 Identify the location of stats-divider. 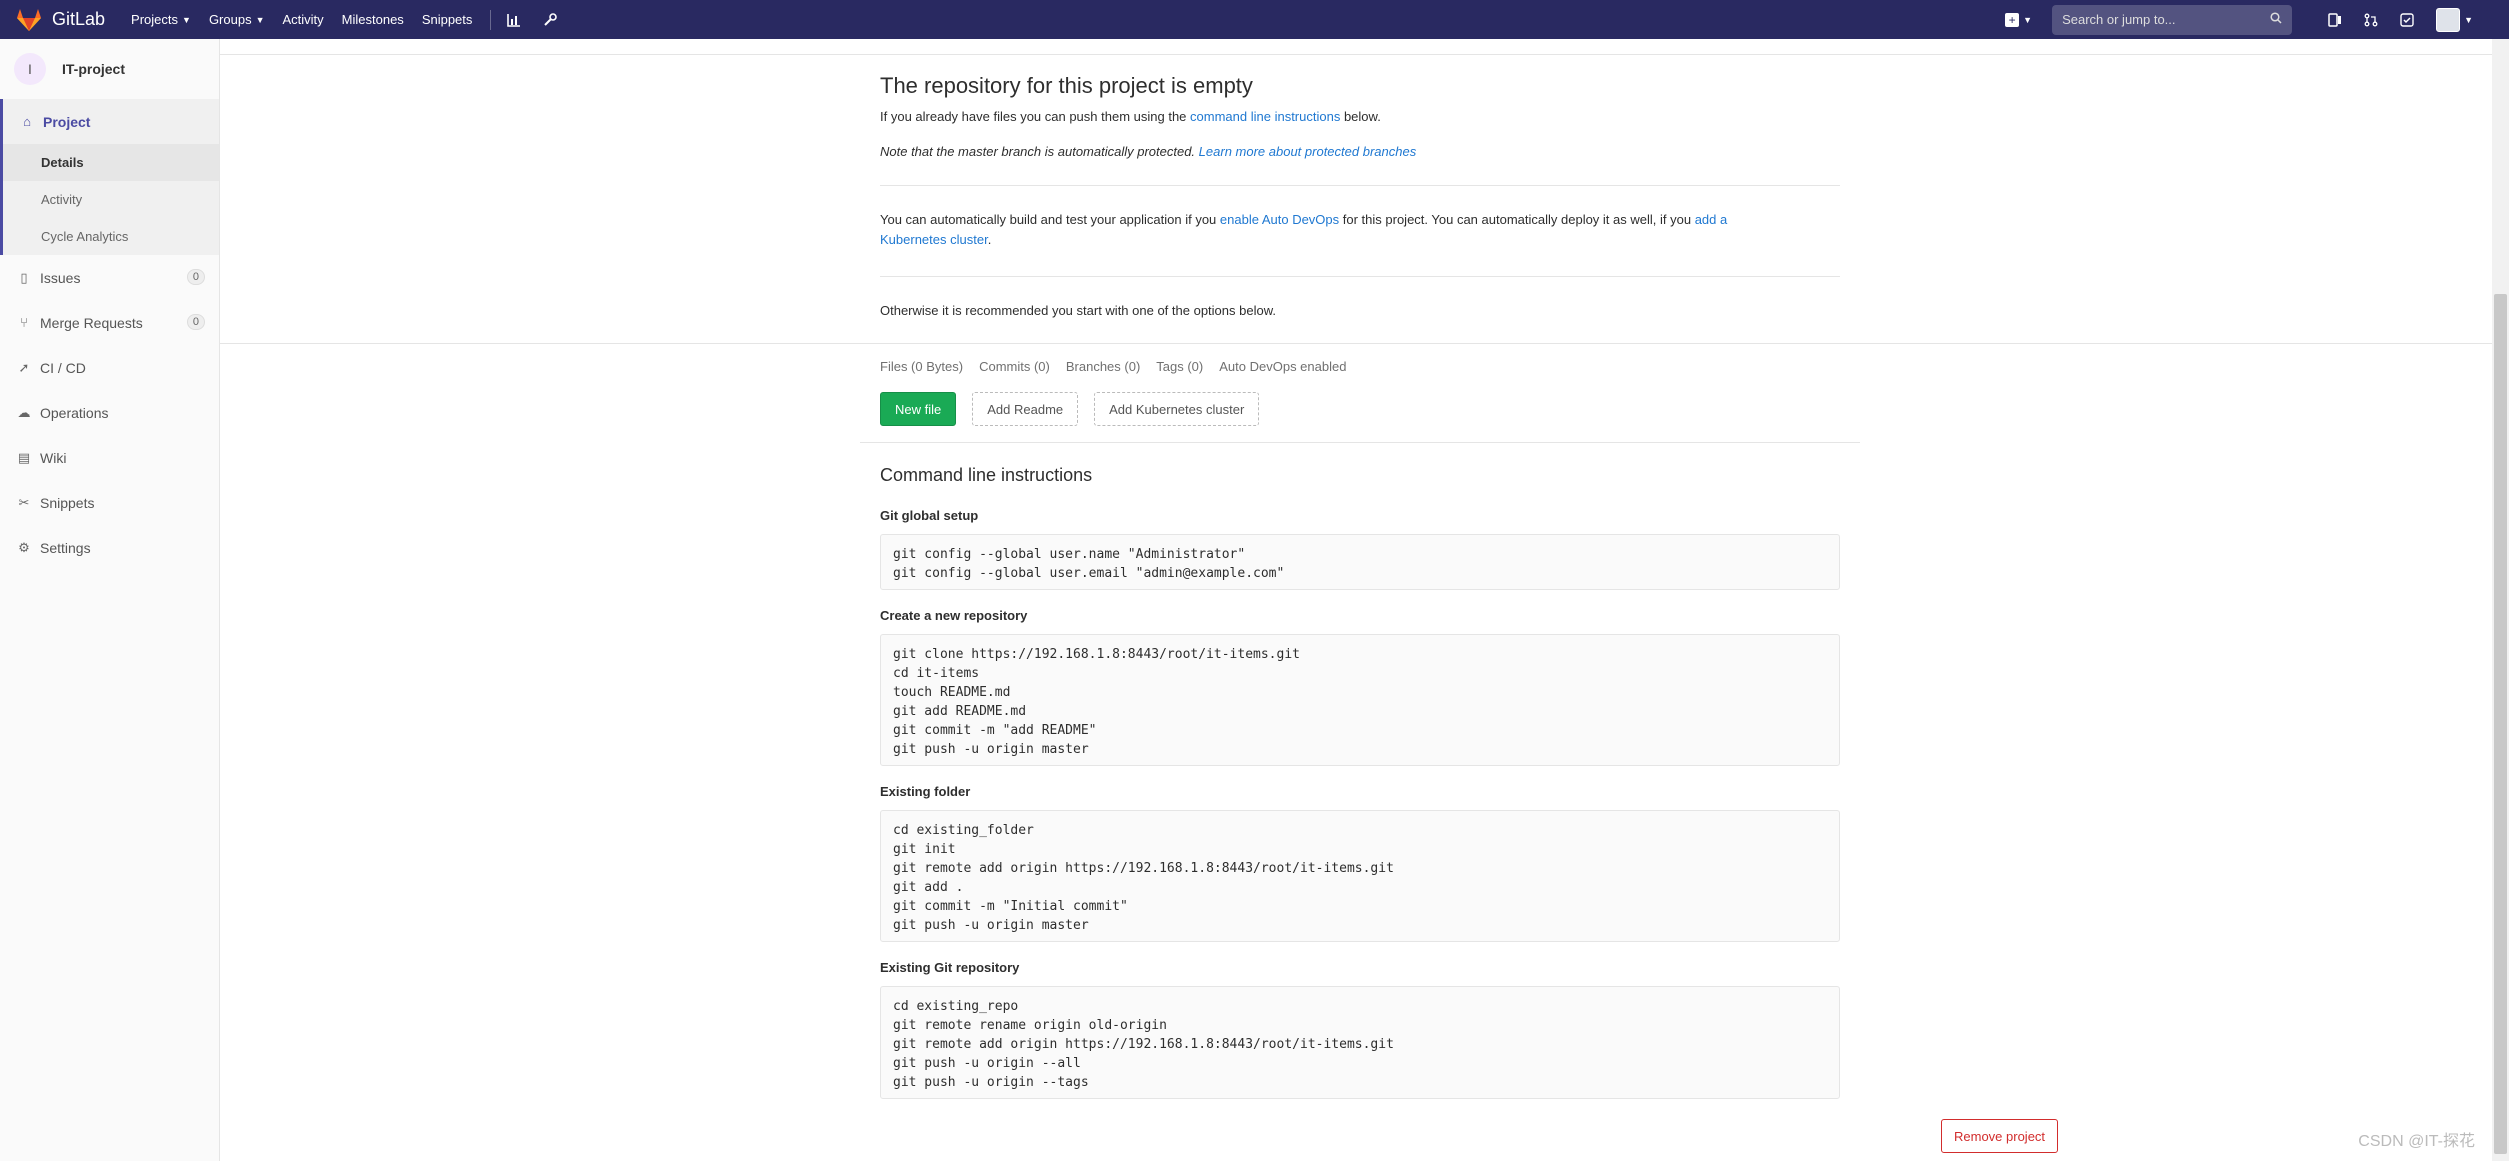
(1364, 343).